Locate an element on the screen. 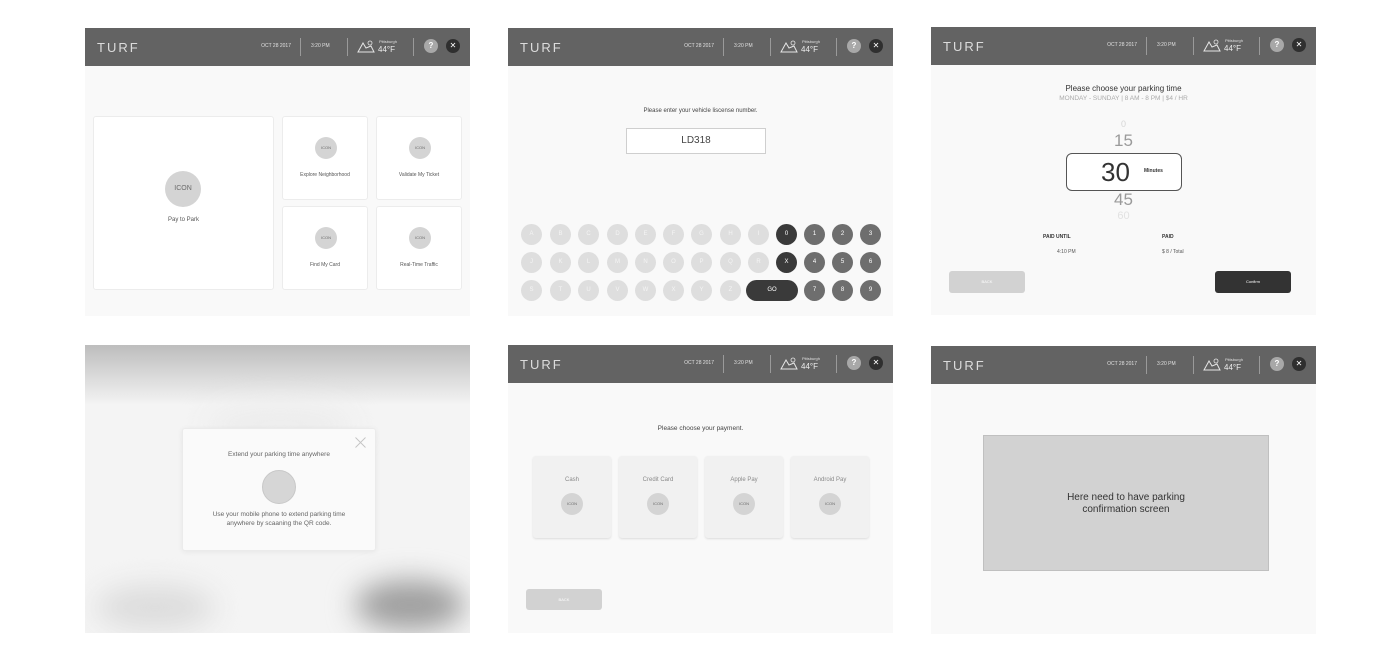  key-x: X is located at coordinates (673, 290).